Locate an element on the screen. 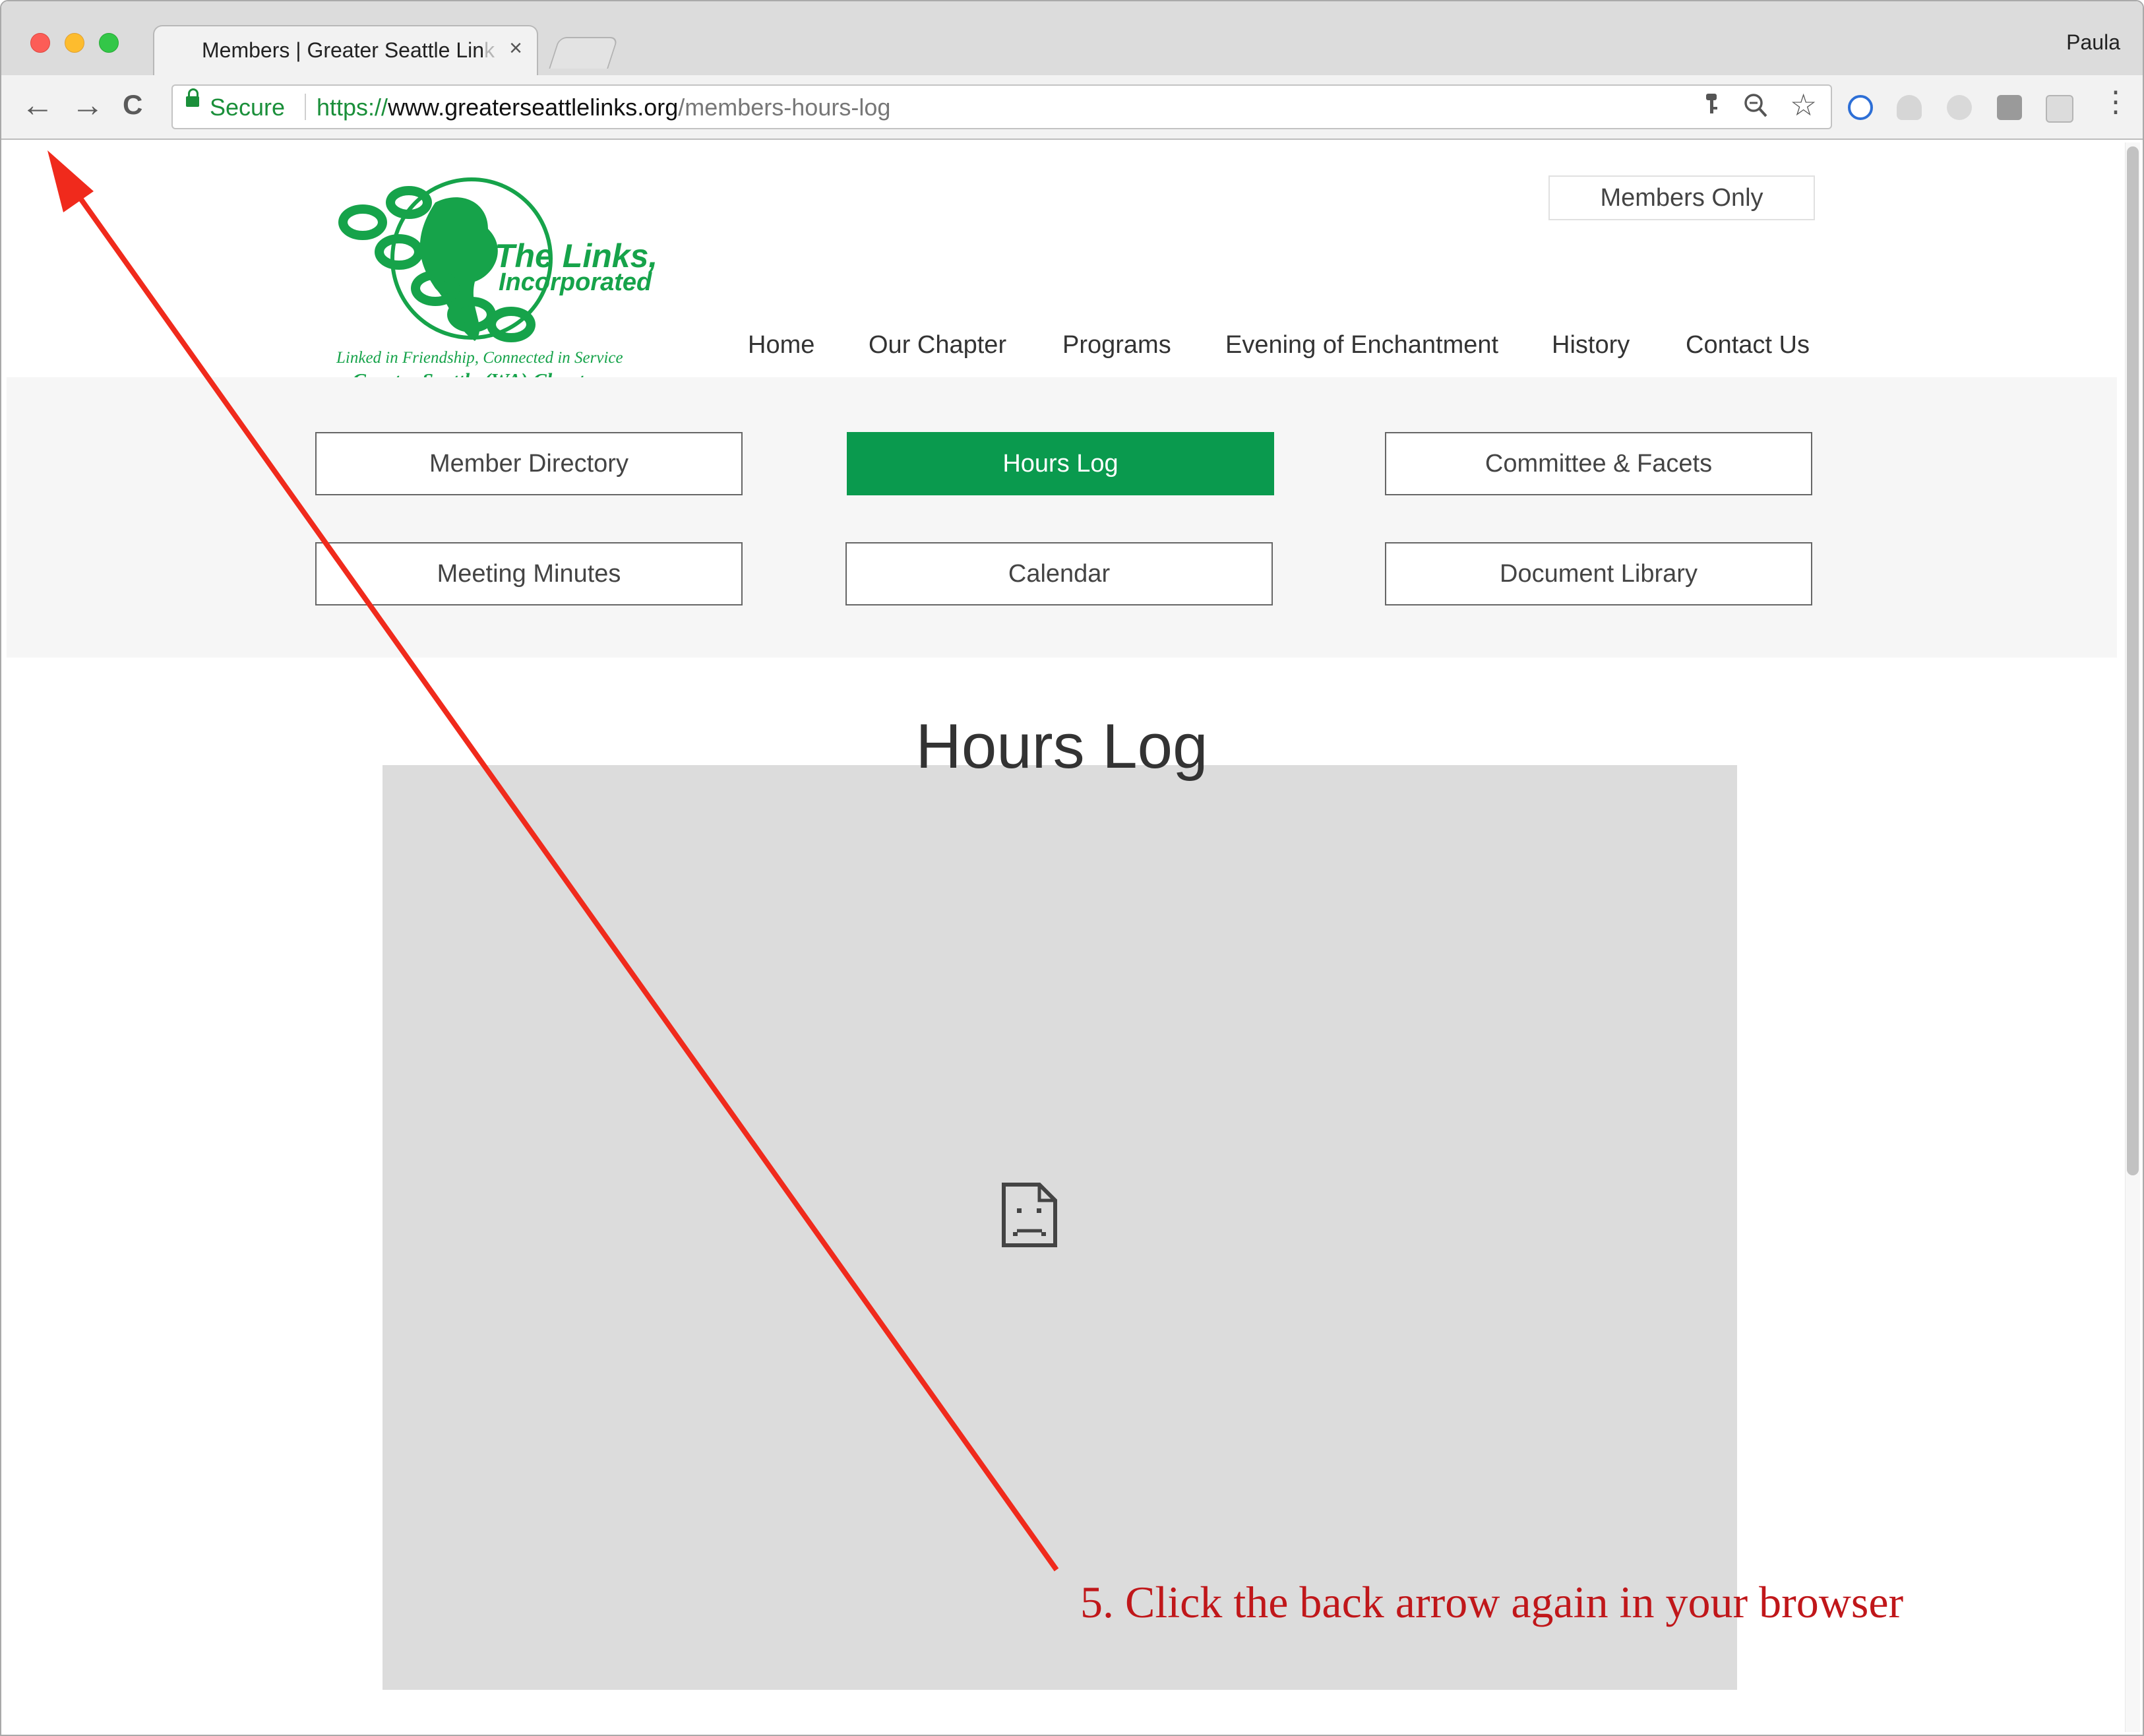 Image resolution: width=2144 pixels, height=1736 pixels. member-directory-button: Member Directory is located at coordinates (529, 463).